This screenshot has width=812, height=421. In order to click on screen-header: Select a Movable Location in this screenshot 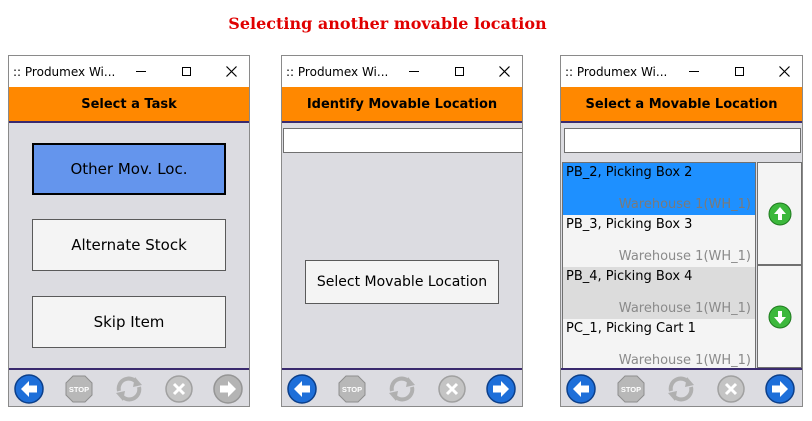, I will do `click(681, 105)`.